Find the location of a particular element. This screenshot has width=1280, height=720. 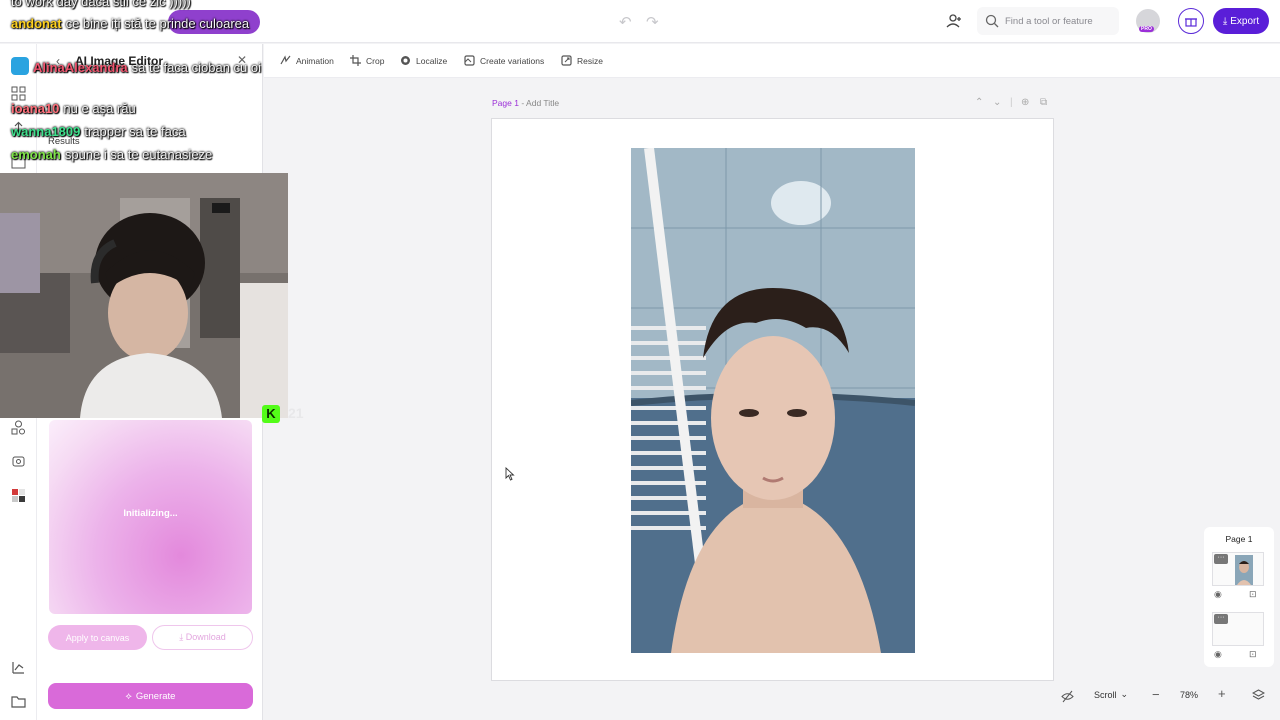

tool-create-variations: Create variations is located at coordinates (504, 60).